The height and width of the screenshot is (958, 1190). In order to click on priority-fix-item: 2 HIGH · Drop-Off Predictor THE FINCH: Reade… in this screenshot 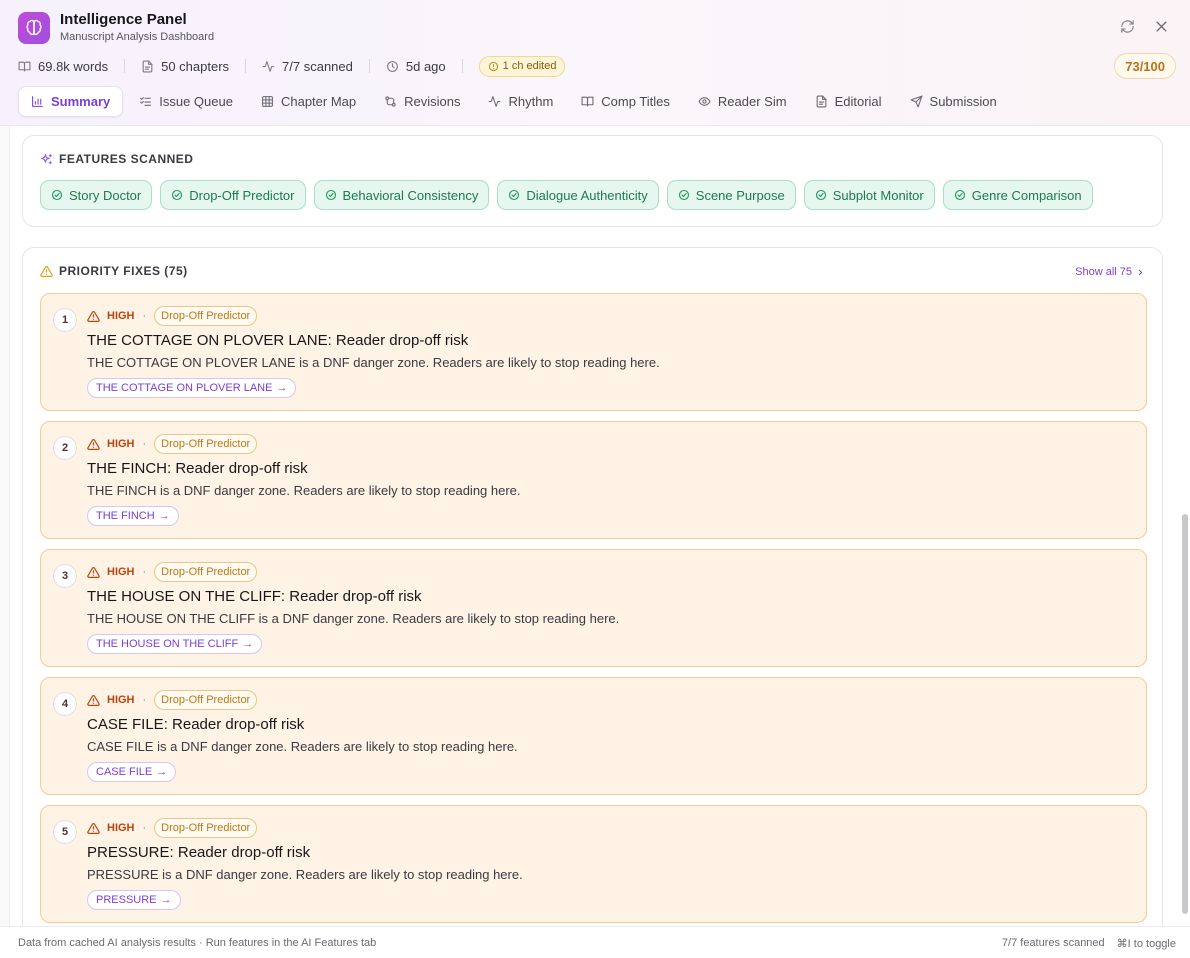, I will do `click(593, 480)`.